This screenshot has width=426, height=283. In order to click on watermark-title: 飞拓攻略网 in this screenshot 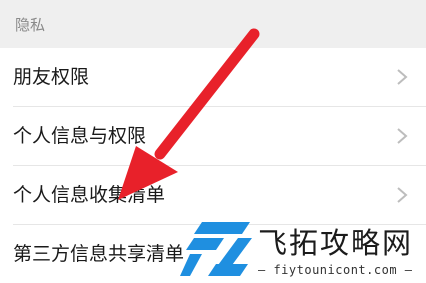, I will do `click(336, 243)`.